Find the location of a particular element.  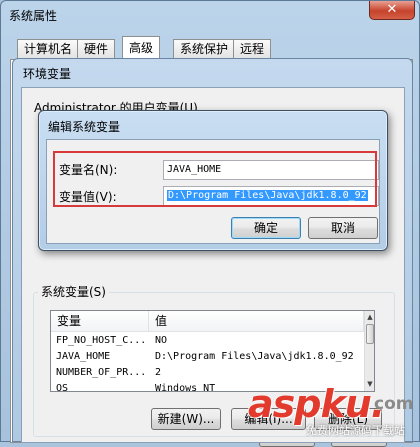

close-button: ✕ is located at coordinates (392, 10).